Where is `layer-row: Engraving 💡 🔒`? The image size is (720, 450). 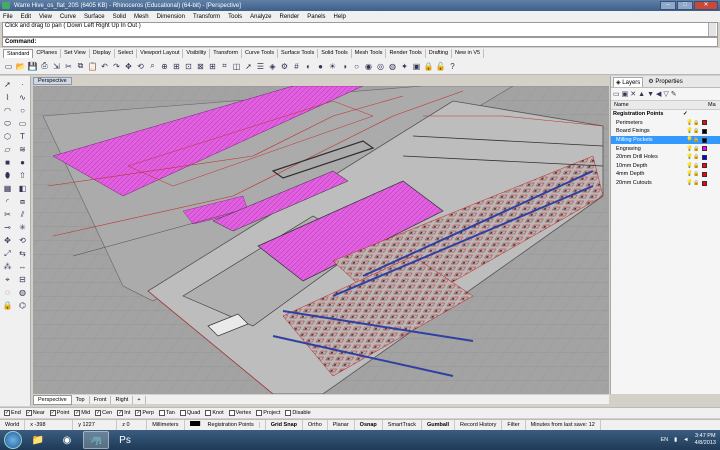 layer-row: Engraving 💡 🔒 is located at coordinates (665, 148).